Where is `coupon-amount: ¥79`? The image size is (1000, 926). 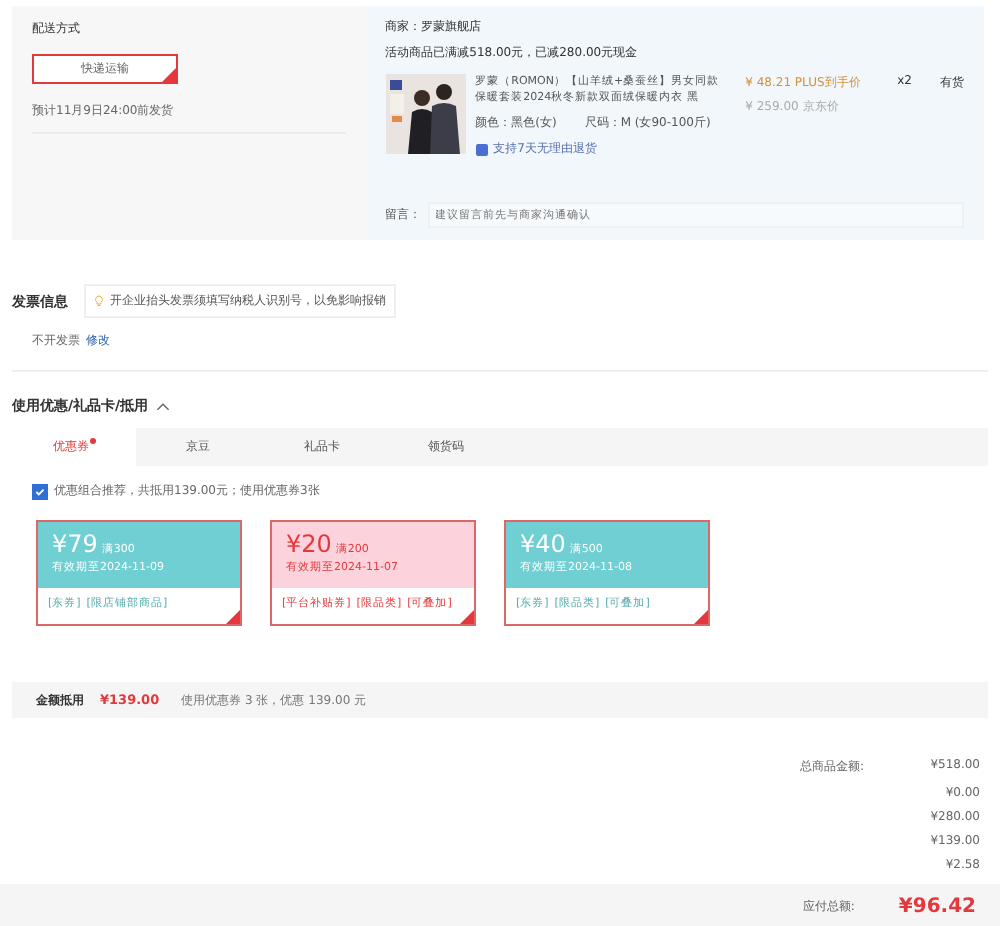 coupon-amount: ¥79 is located at coordinates (75, 544).